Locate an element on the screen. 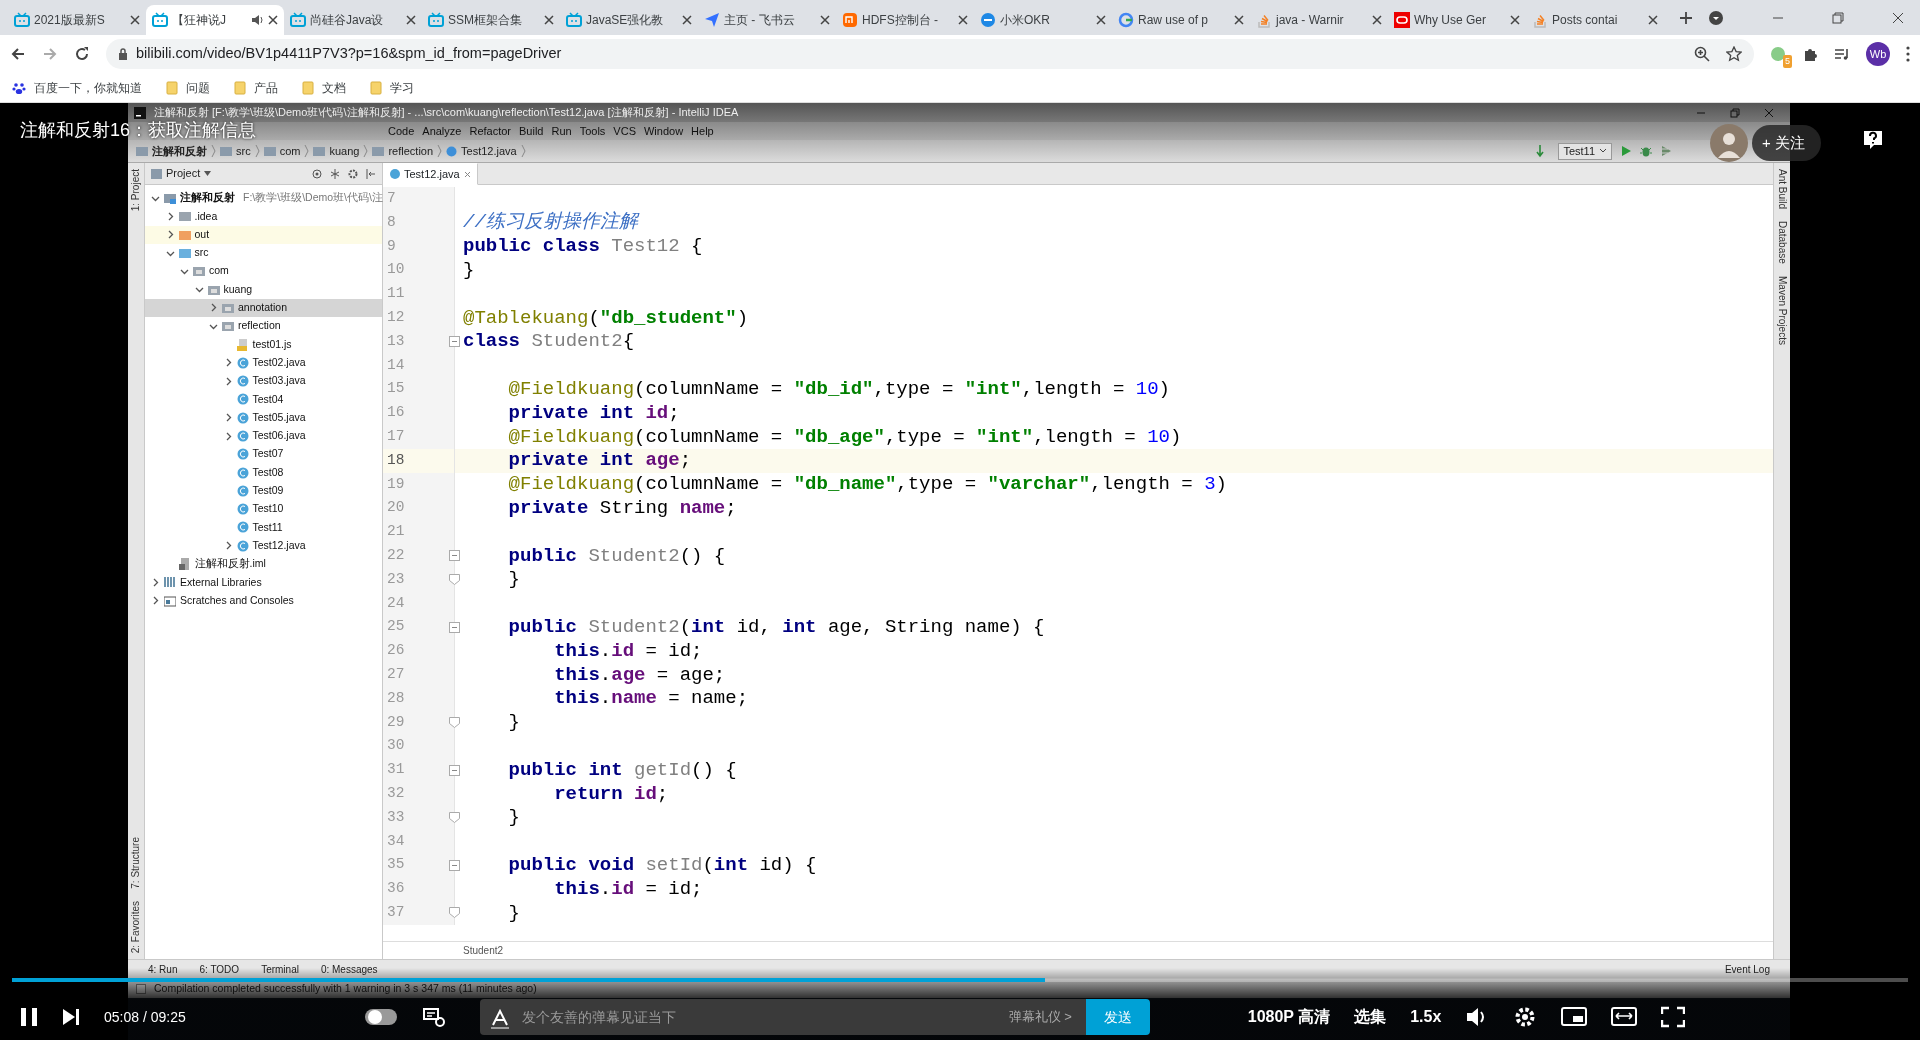 The width and height of the screenshot is (1920, 1040). text-style-icon is located at coordinates (499, 1017).